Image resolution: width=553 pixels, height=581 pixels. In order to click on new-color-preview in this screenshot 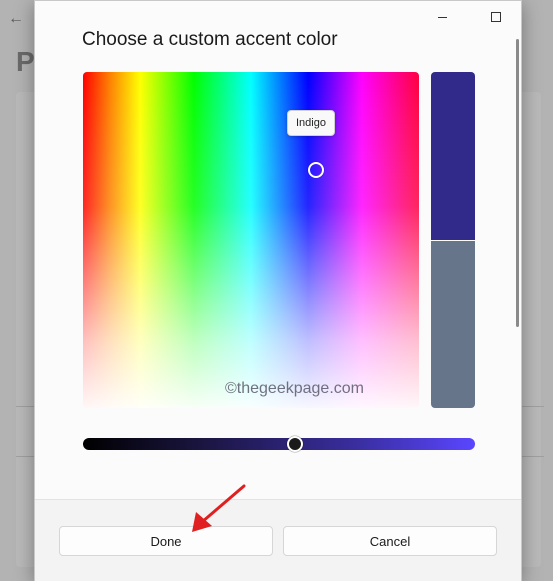, I will do `click(453, 156)`.